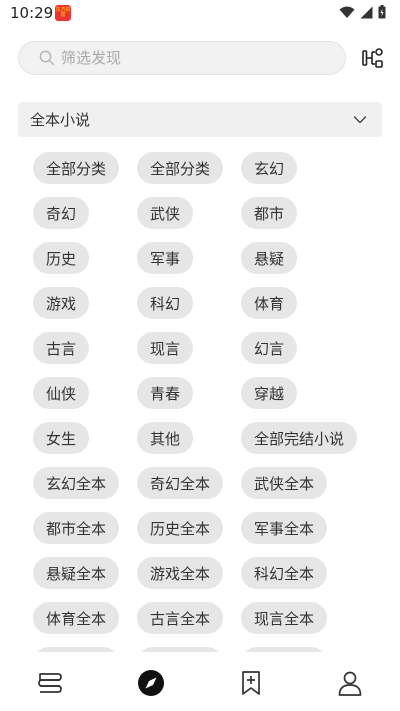 The height and width of the screenshot is (711, 400). Describe the element at coordinates (165, 348) in the screenshot. I see `tag-chip: 现言` at that location.